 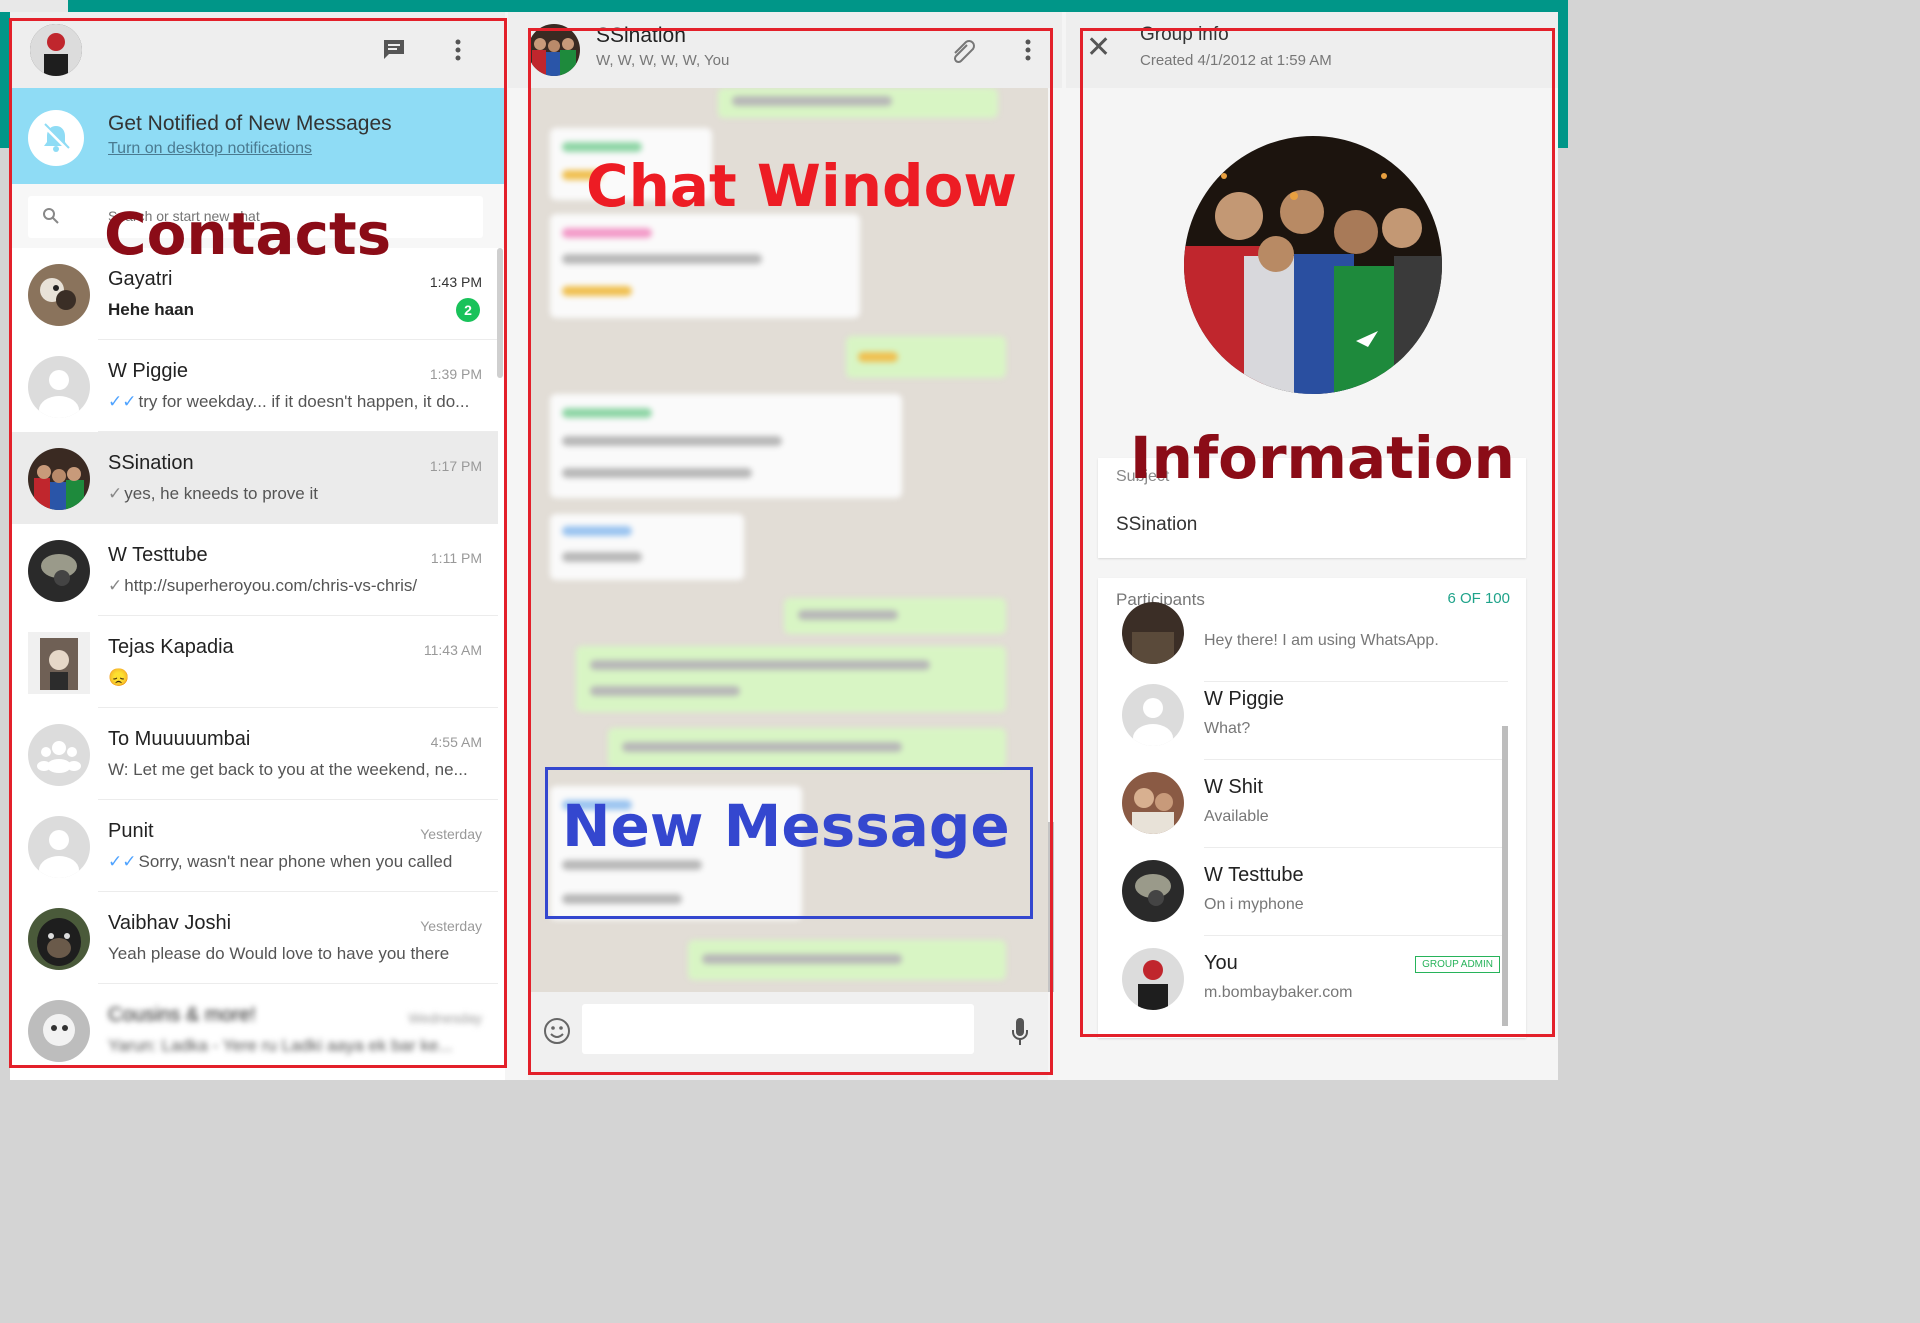 I want to click on information-annotation-label: Information, so click(x=1322, y=458).